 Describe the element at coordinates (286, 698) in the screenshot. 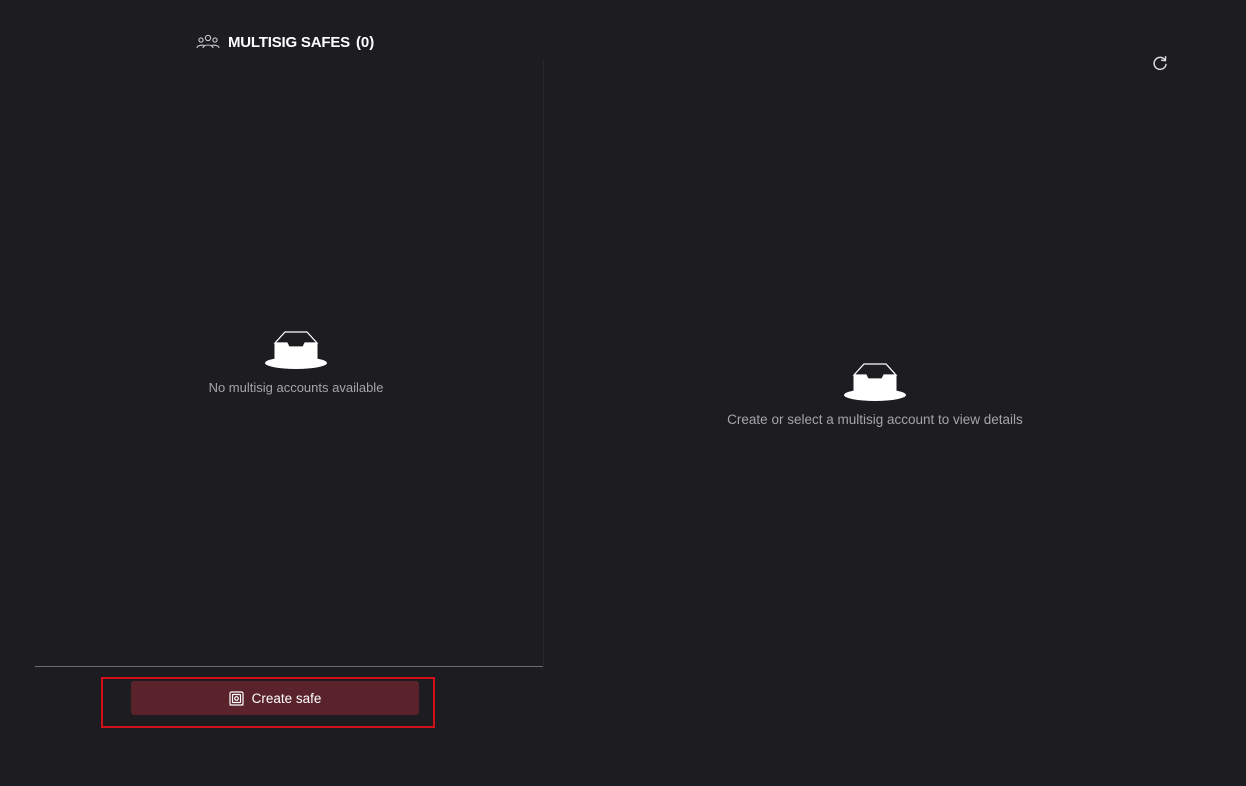

I see `create-safe-label: Create safe` at that location.